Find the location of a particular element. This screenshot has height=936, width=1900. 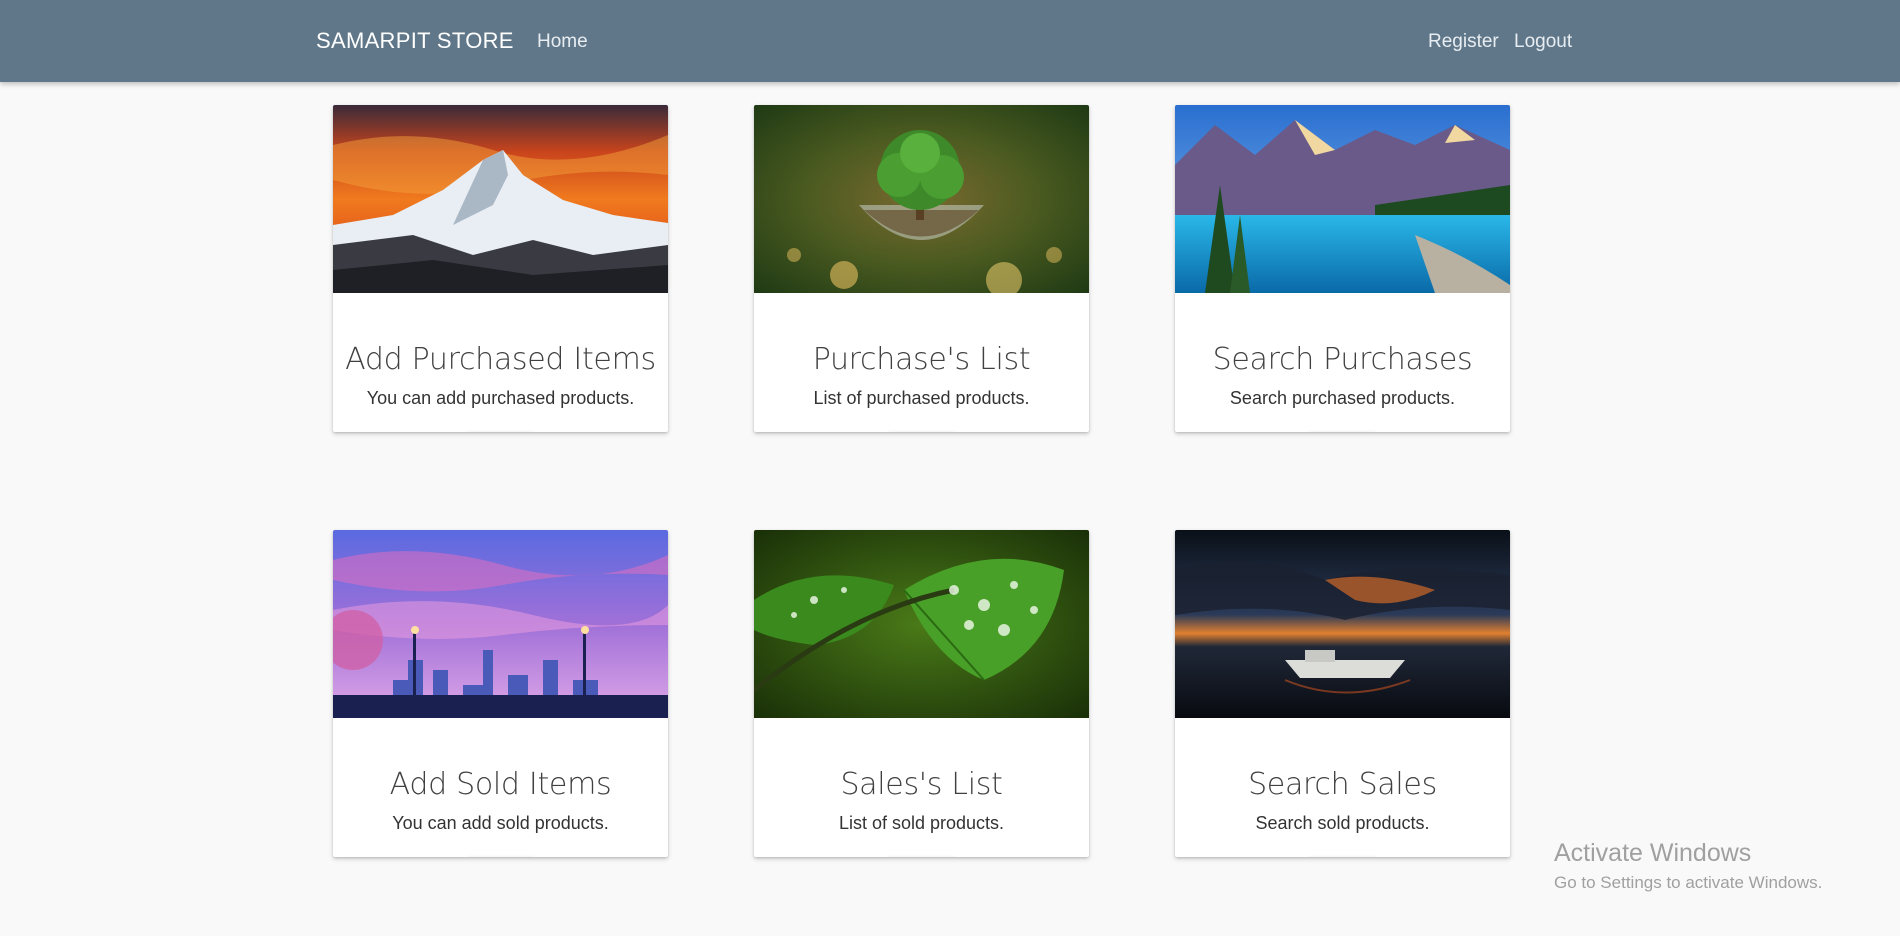

card-sales-list: Sales's List List of sold products. GO is located at coordinates (921, 693).